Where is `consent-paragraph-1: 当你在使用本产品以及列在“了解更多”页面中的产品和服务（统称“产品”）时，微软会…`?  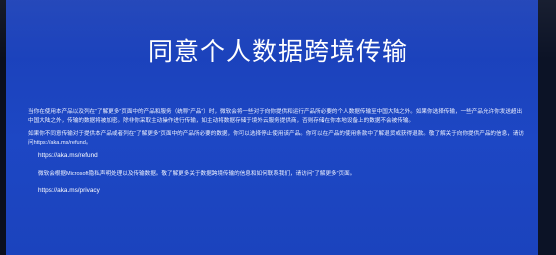 consent-paragraph-1: 当你在使用本产品以及列在“了解更多”页面中的产品和服务（统称“产品”）时，微软会… is located at coordinates (275, 116).